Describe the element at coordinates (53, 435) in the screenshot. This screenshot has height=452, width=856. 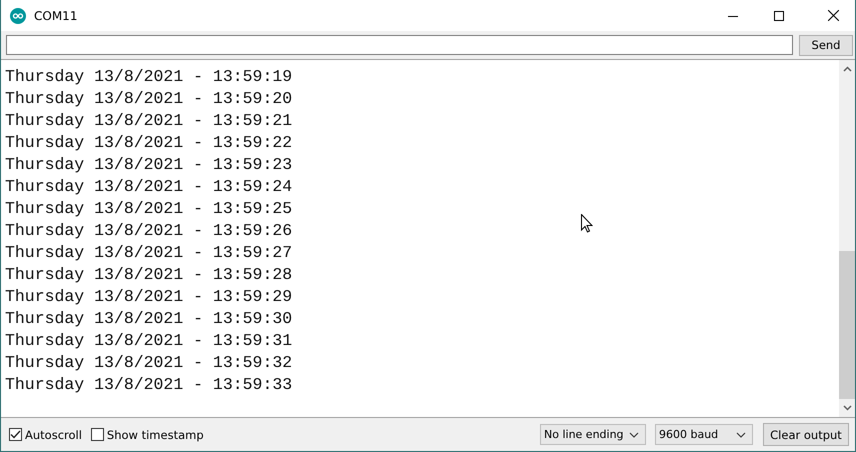
I see `checkbox-label: Autoscroll` at that location.